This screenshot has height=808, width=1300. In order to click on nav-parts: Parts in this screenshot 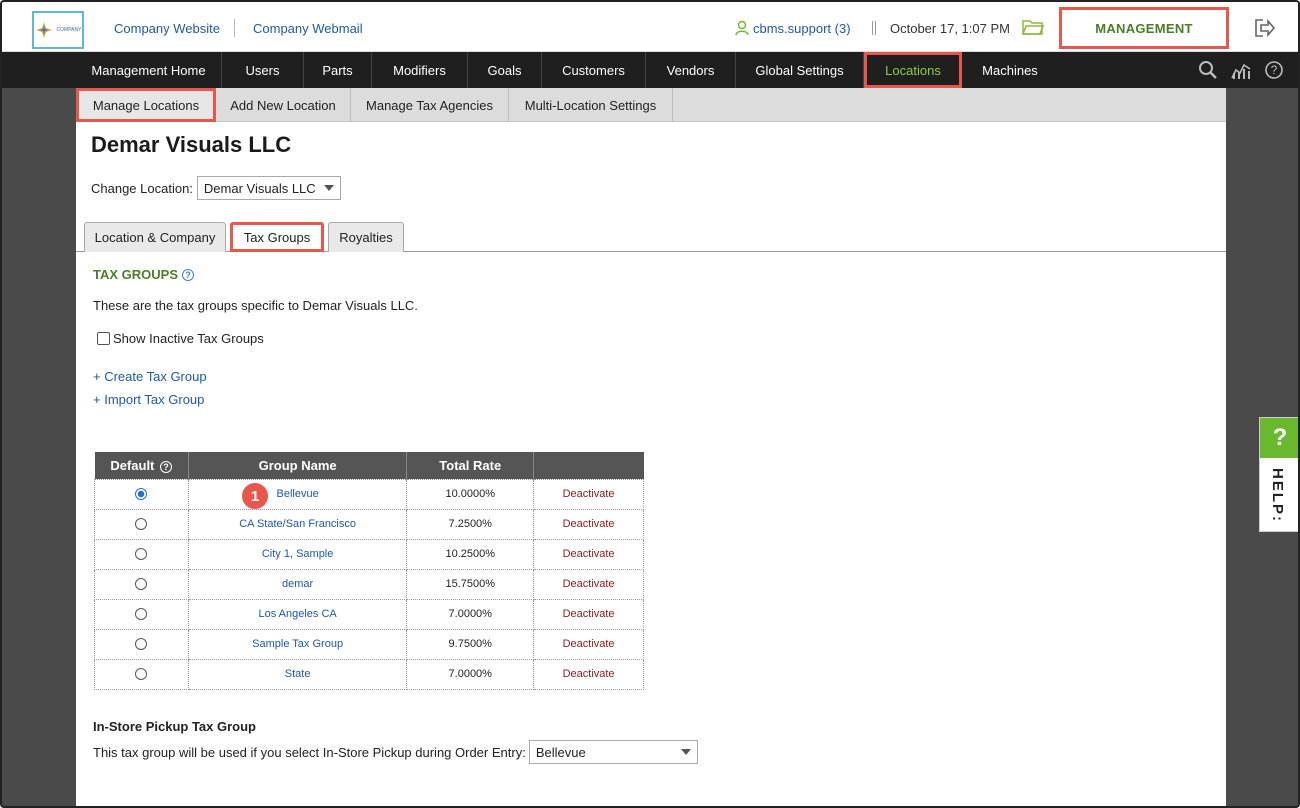, I will do `click(338, 70)`.